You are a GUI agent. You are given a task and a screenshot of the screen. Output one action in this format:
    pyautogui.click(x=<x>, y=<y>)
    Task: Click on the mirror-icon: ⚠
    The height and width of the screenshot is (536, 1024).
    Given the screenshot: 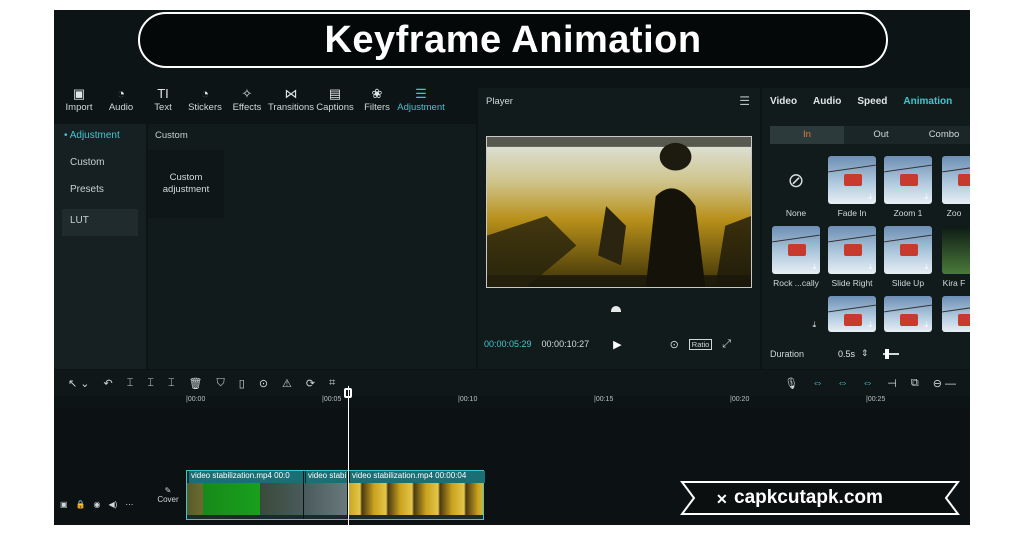 What is the action you would take?
    pyautogui.click(x=287, y=383)
    